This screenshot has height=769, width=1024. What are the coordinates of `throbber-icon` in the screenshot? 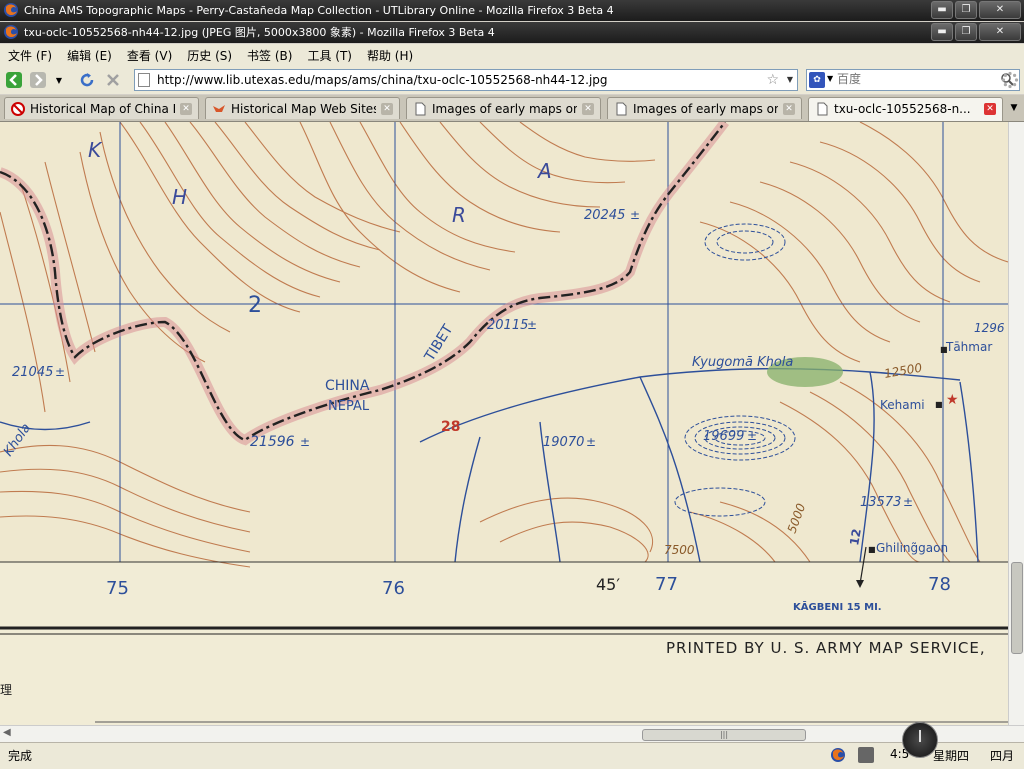 It's located at (1010, 80).